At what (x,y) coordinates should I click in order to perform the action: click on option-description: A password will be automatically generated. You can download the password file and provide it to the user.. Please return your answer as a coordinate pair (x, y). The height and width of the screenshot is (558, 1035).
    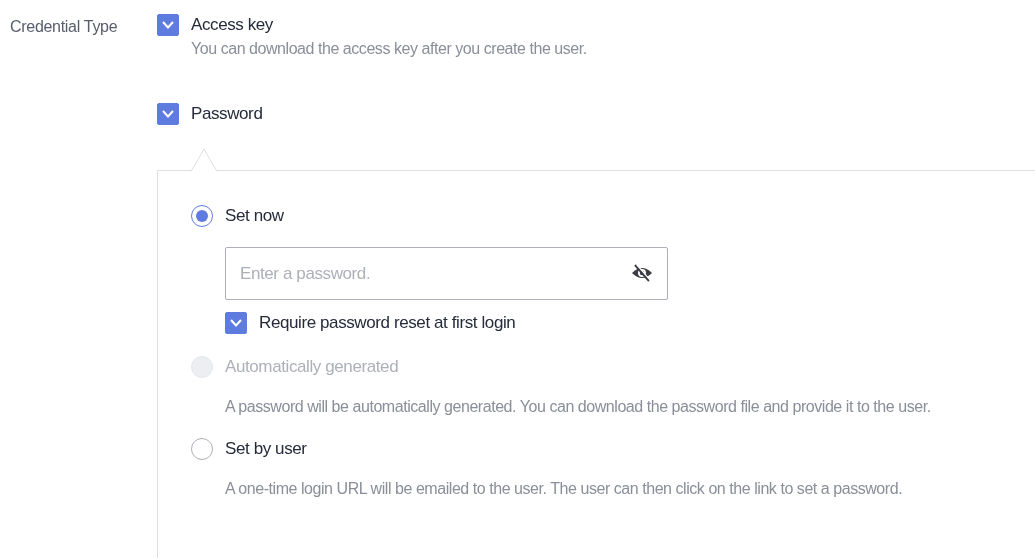
    Looking at the image, I should click on (578, 407).